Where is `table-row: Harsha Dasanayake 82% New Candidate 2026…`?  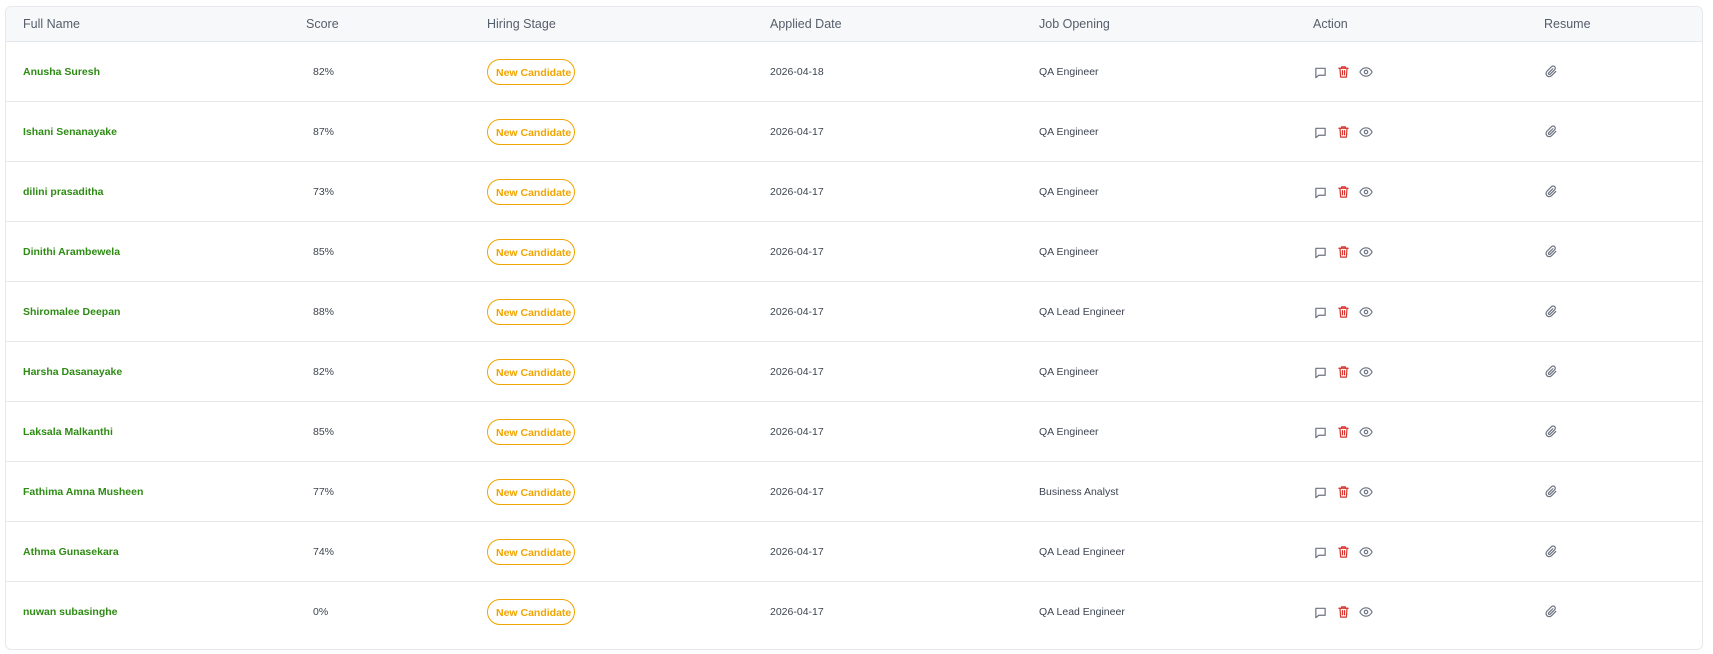
table-row: Harsha Dasanayake 82% New Candidate 2026… is located at coordinates (854, 372).